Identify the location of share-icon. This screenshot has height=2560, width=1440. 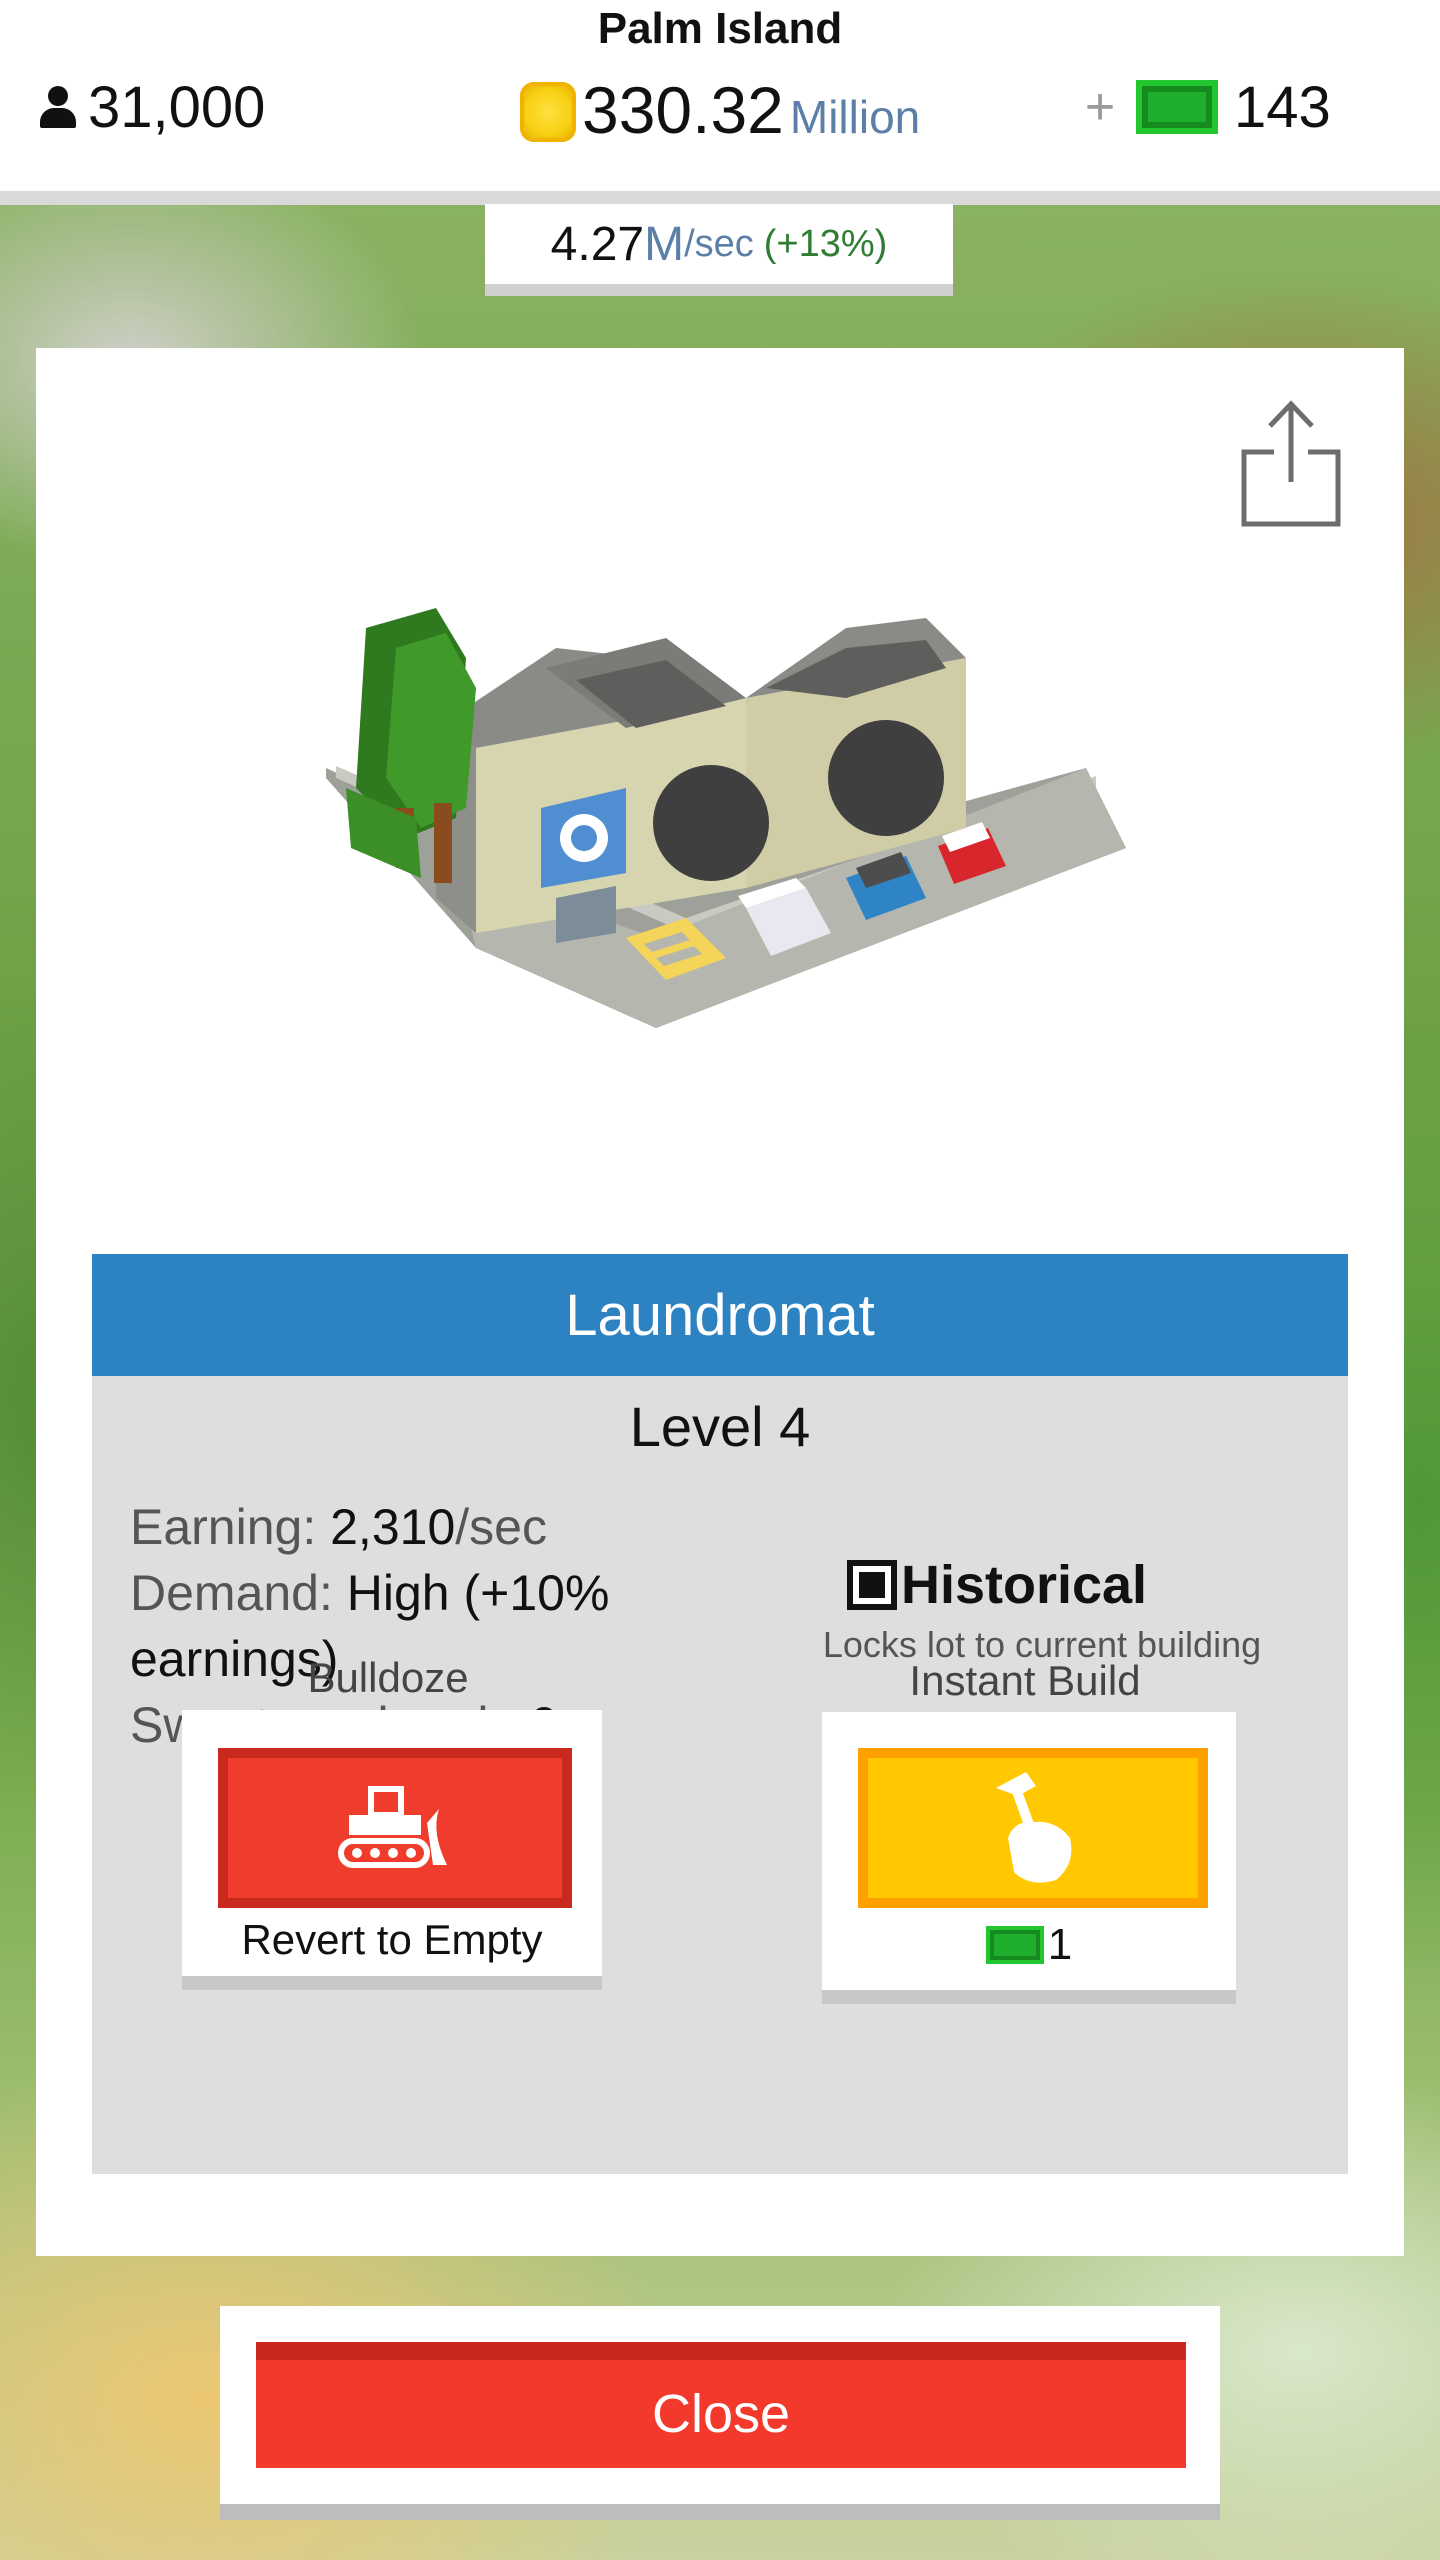
(1291, 463).